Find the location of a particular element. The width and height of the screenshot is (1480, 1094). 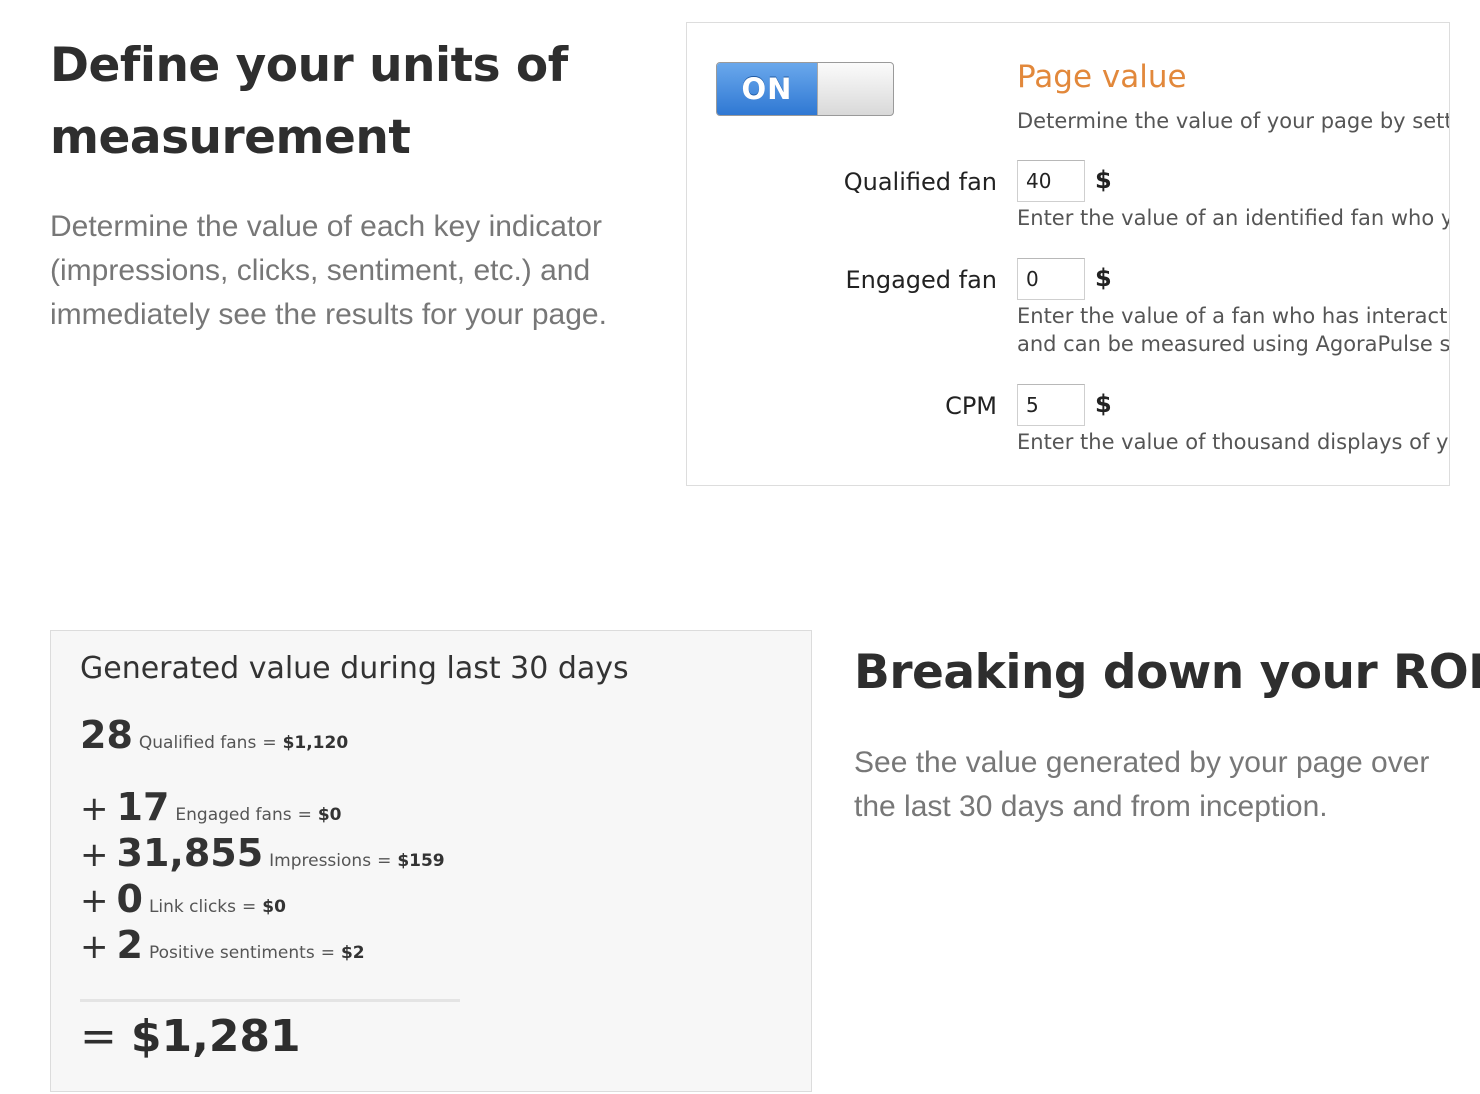

units-heading: Define your units of measurement is located at coordinates (309, 101).